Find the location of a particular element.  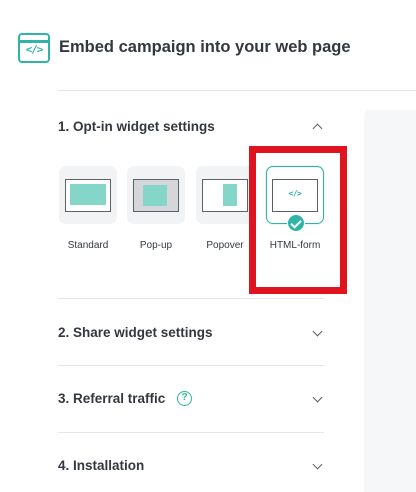

section-header-referral-traffic: 3. Referral traffic ? is located at coordinates (191, 401).